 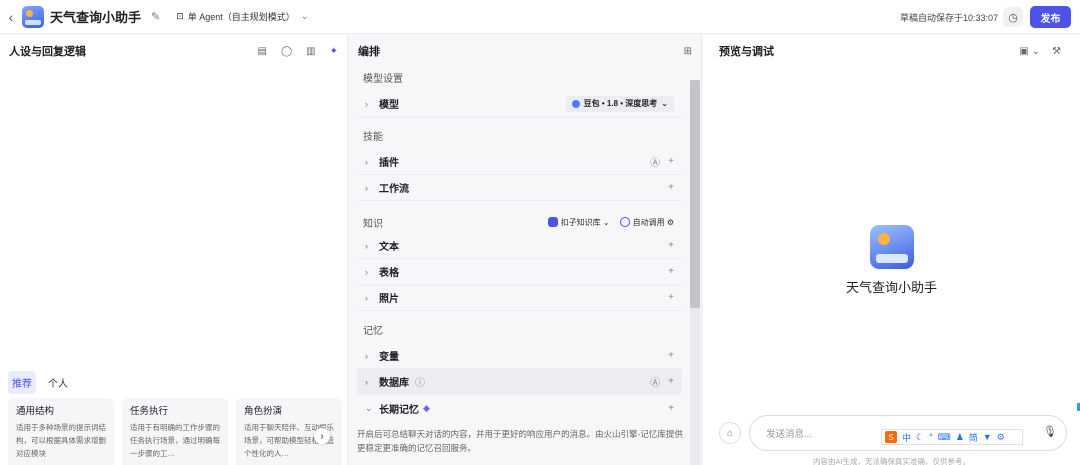 I want to click on info-icon: ⓘ, so click(x=420, y=381).